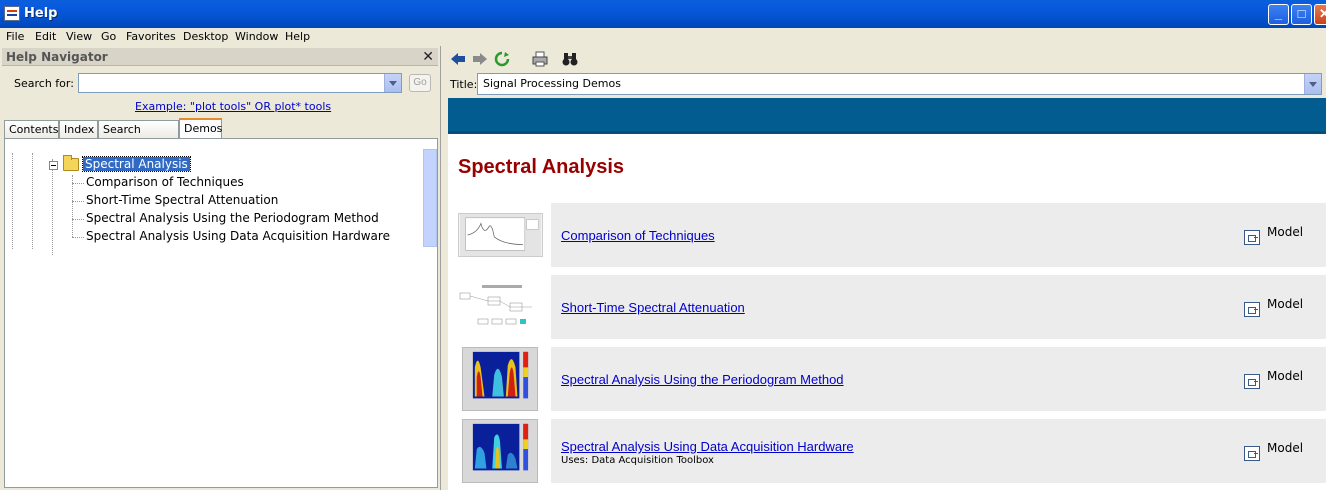 This screenshot has height=490, width=1326. Describe the element at coordinates (500, 306) in the screenshot. I see `demo-thumbnail-short-time` at that location.